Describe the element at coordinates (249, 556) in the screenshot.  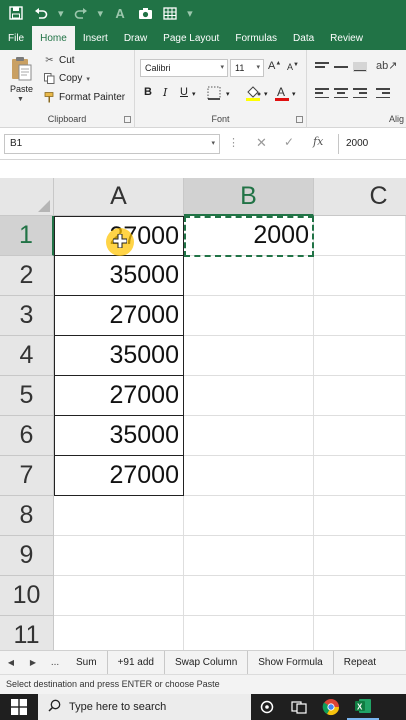
I see `cell-b9` at that location.